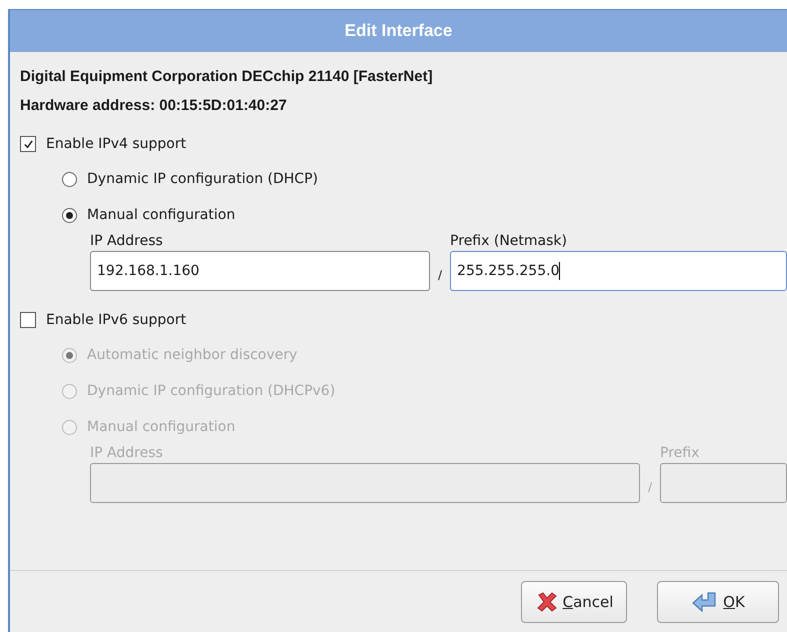  I want to click on hardware-address: Hardware address: 00:15:5D:01:40:27, so click(154, 105).